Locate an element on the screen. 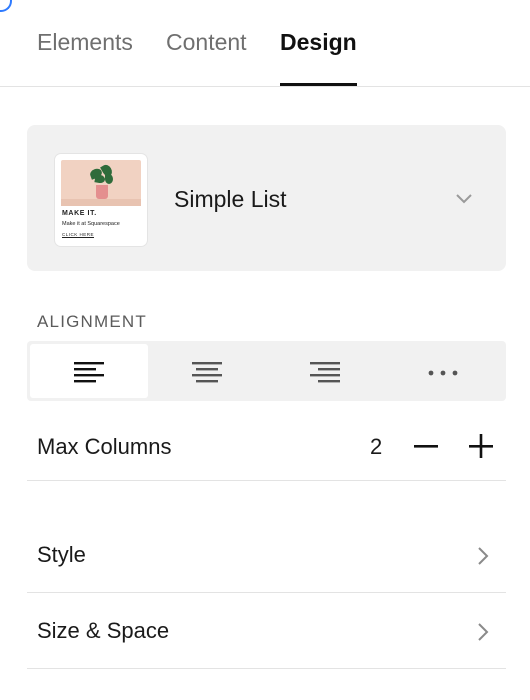 The height and width of the screenshot is (700, 530). thumbnail-subheading: Make it at Squarespace is located at coordinates (91, 224).